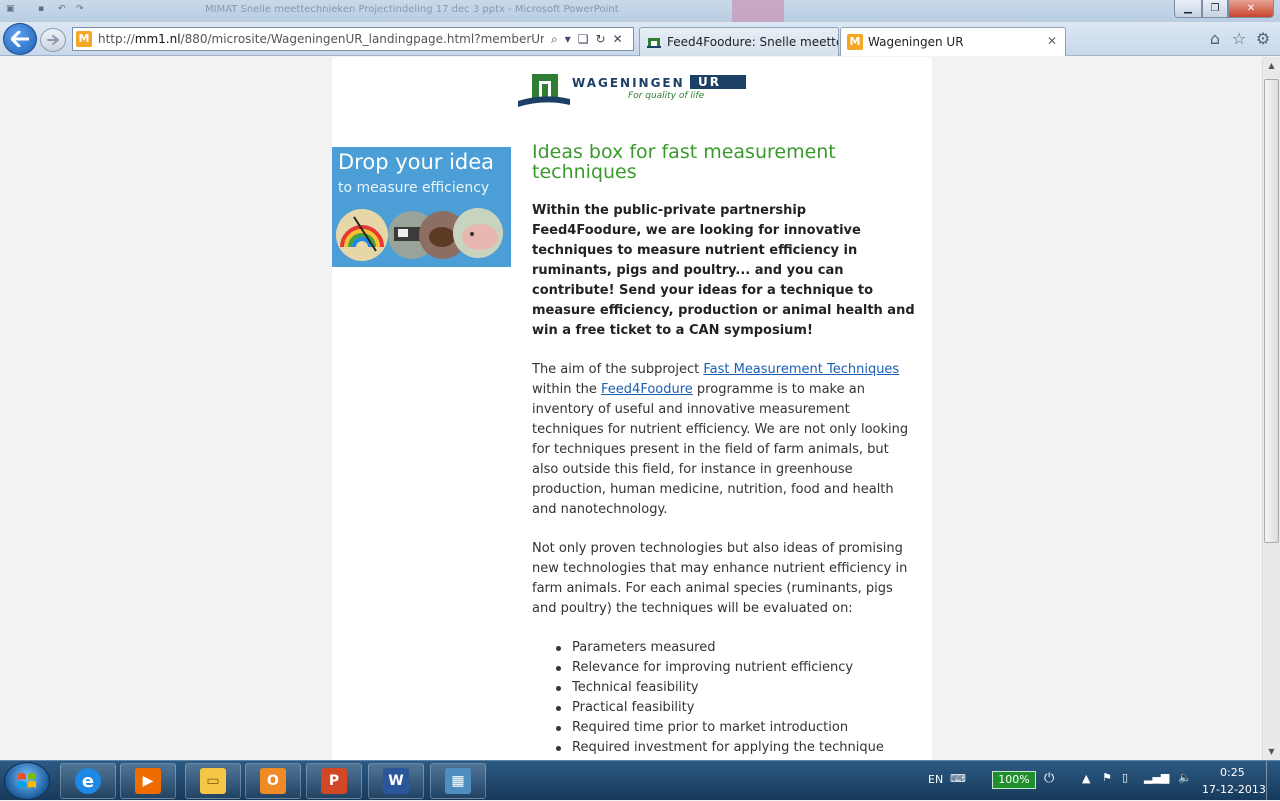  I want to click on battery-indicator: 100%, so click(1014, 780).